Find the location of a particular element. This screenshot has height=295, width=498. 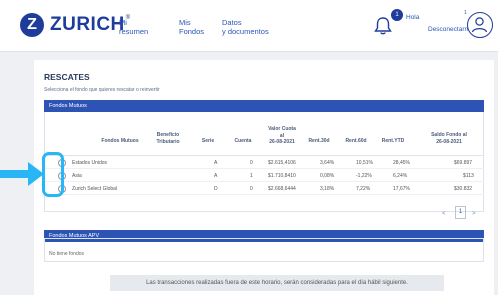

bell-icon is located at coordinates (383, 26).